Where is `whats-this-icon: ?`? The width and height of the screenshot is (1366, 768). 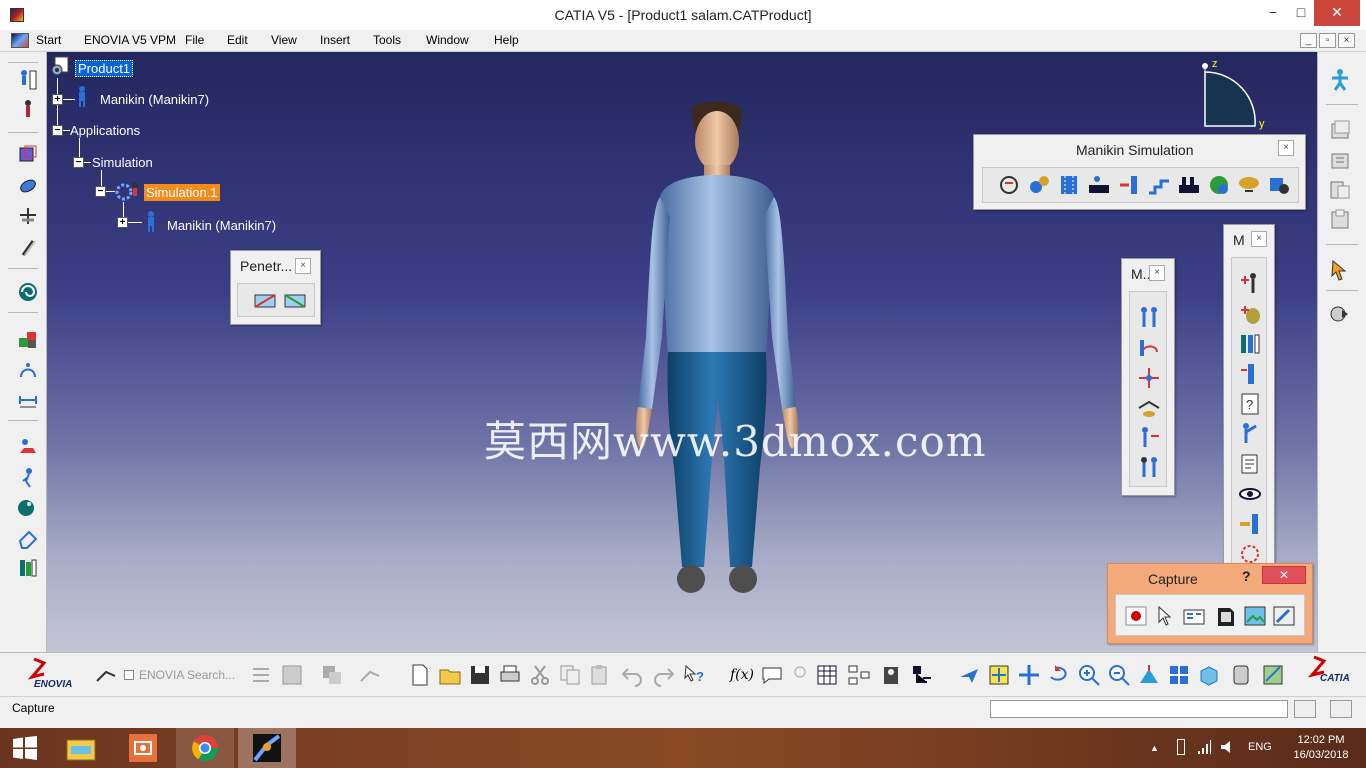
whats-this-icon: ? is located at coordinates (695, 675).